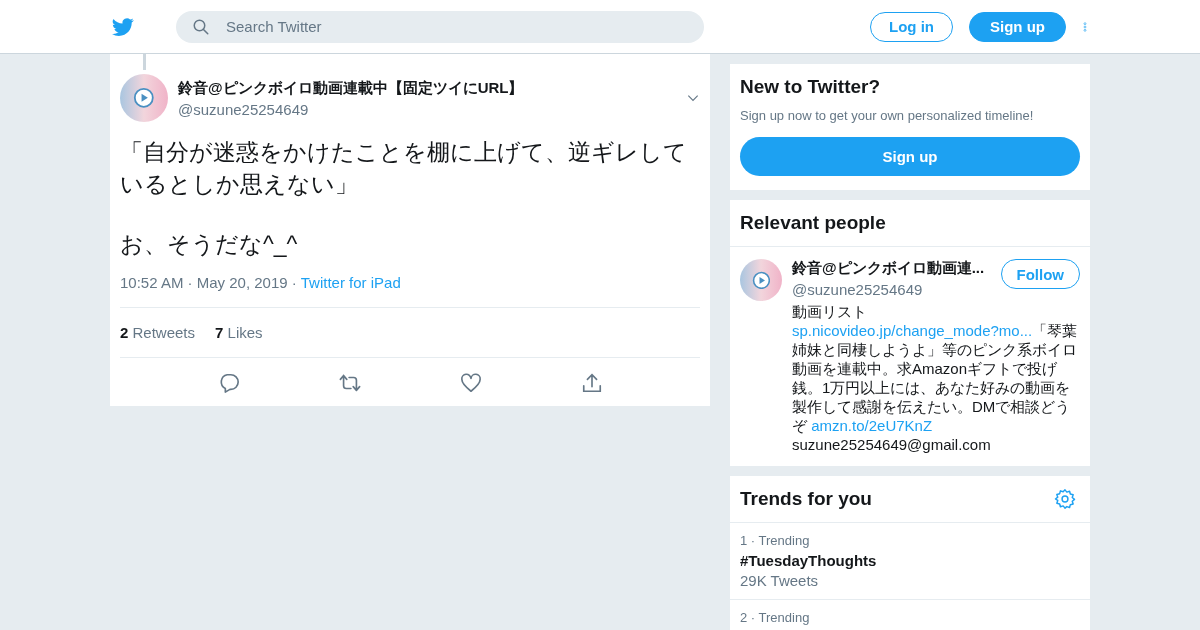 The height and width of the screenshot is (630, 1200). I want to click on signup-prompt: Sign up now to get your own personalized timeline!, so click(887, 115).